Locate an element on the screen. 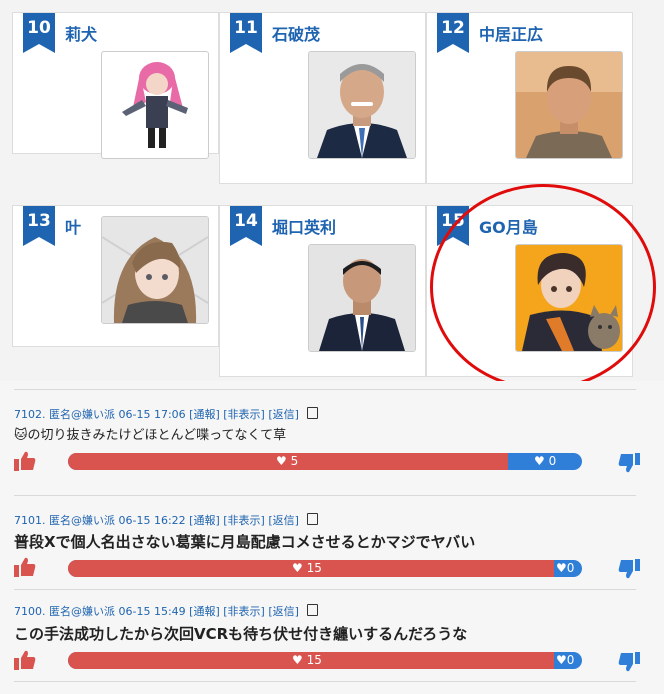  rank-badge: 12 is located at coordinates (453, 33).